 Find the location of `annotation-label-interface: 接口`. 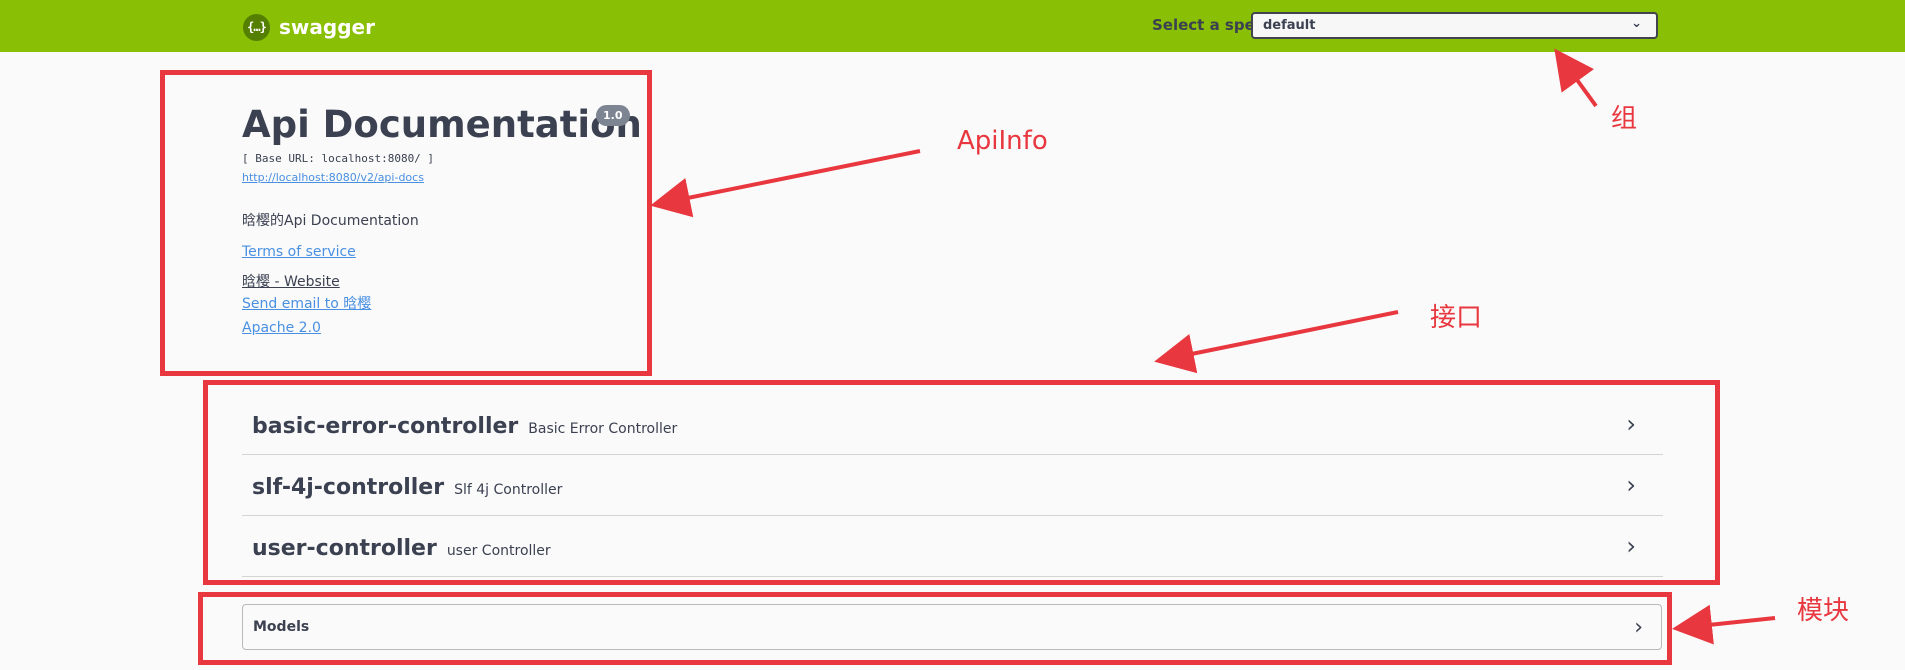

annotation-label-interface: 接口 is located at coordinates (1456, 318).